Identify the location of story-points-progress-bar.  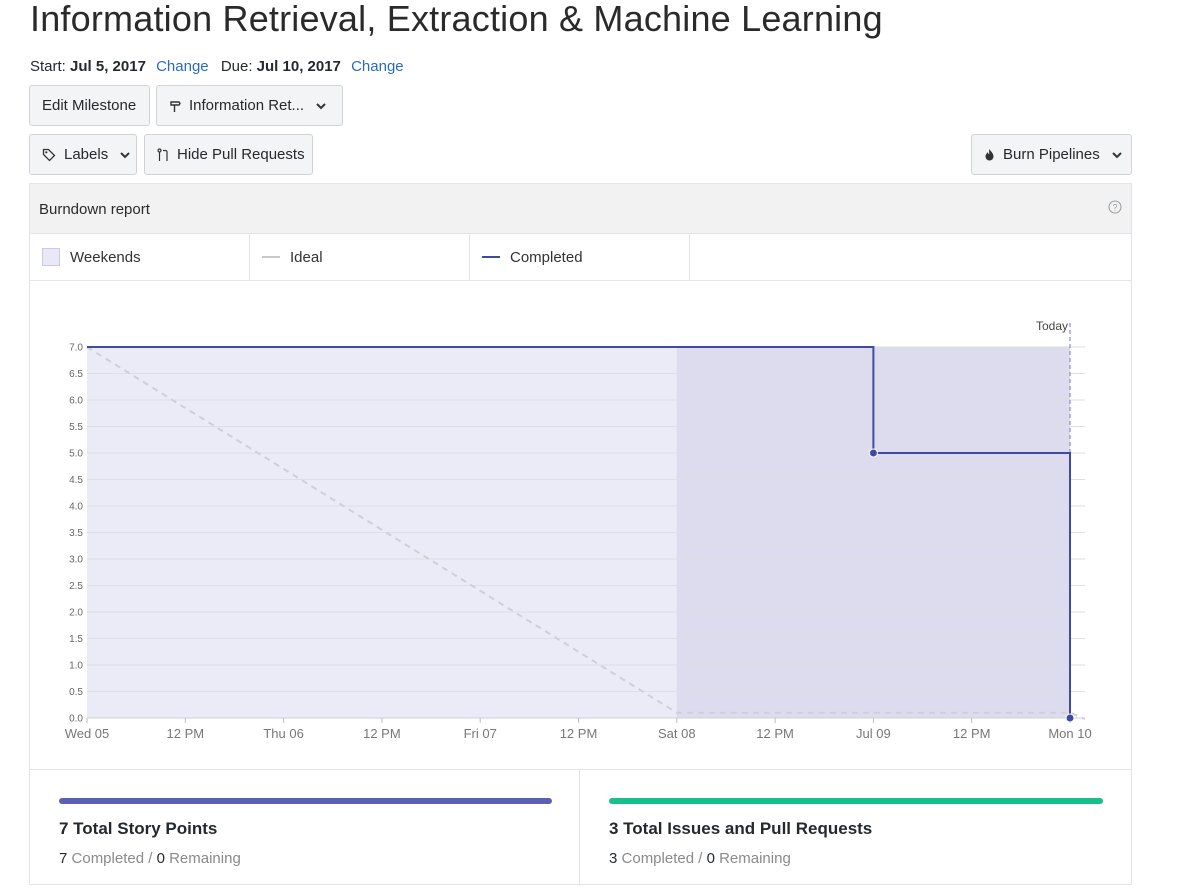
(305, 801).